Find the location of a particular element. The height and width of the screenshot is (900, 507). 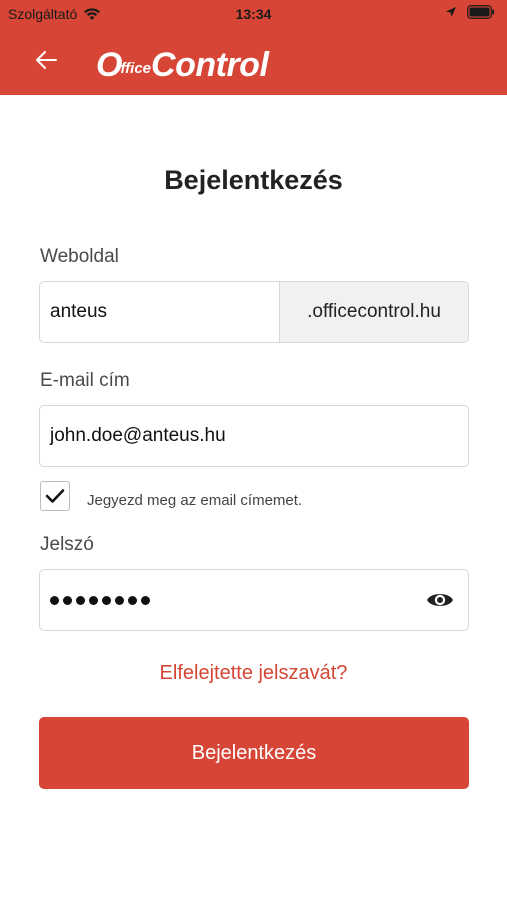

logo-small-text: ffice is located at coordinates (136, 68).